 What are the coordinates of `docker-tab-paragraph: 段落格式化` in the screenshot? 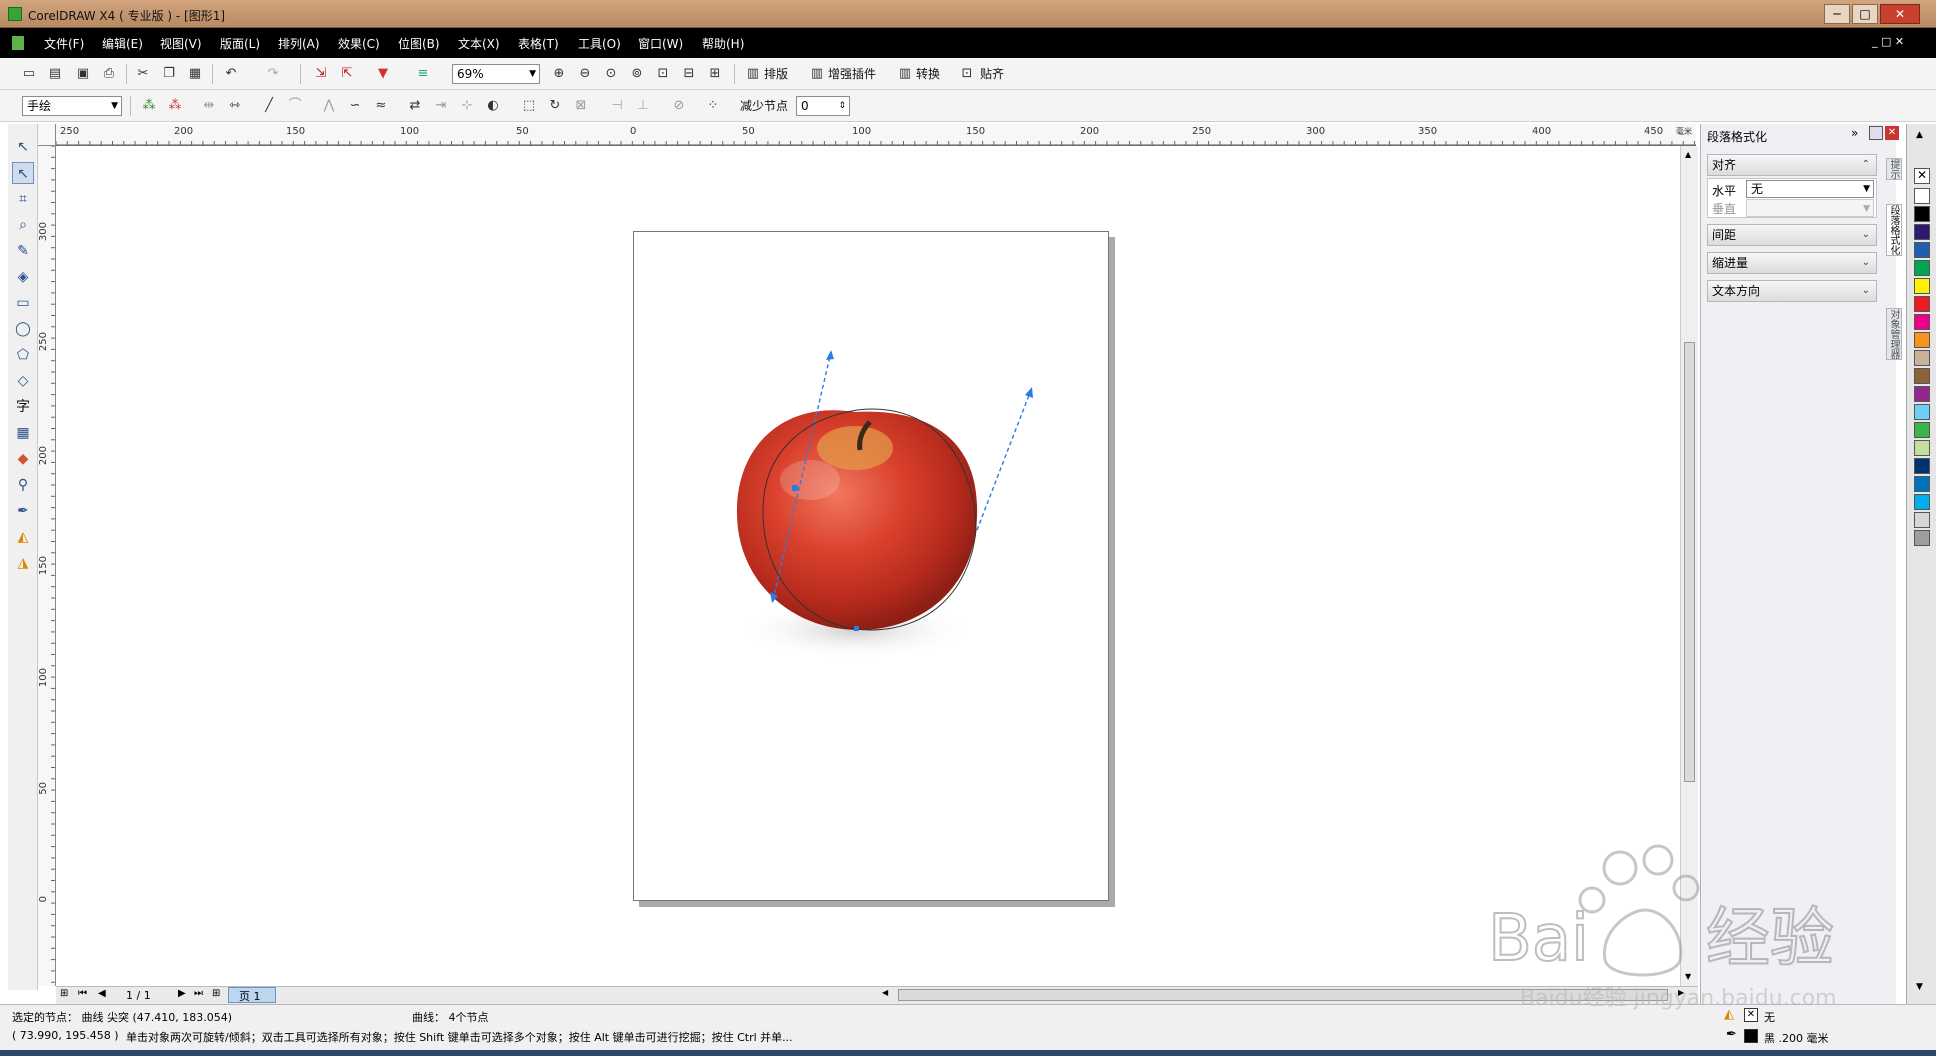 It's located at (1894, 230).